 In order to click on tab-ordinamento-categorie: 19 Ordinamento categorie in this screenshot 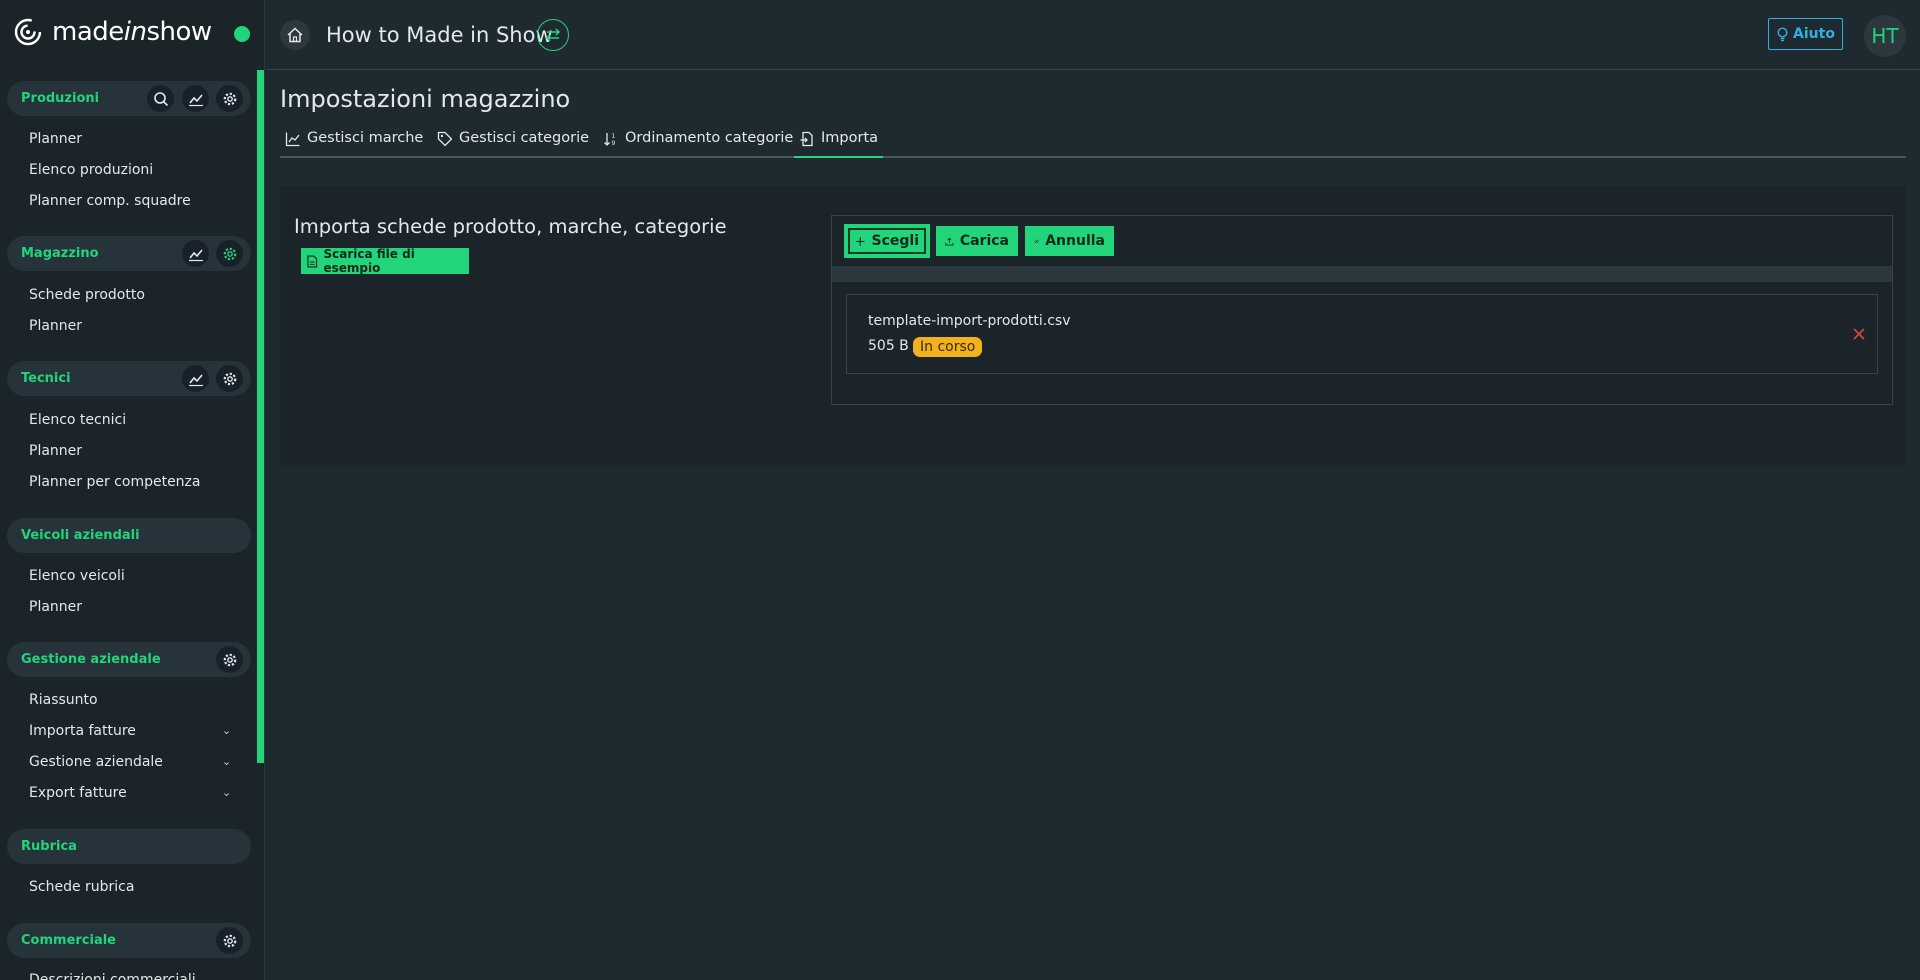, I will do `click(698, 144)`.